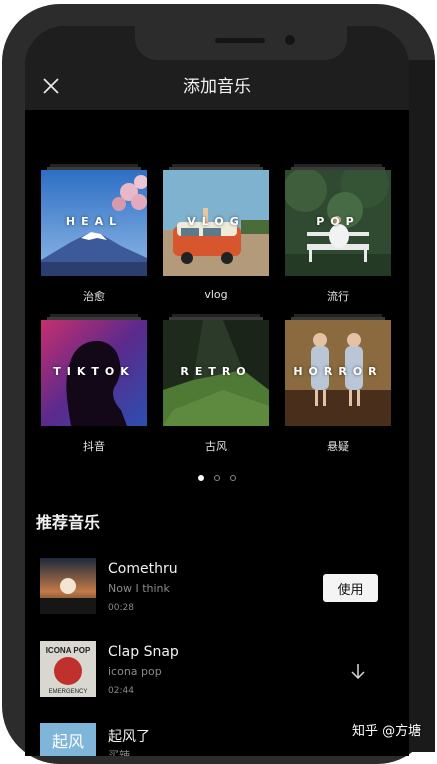  I want to click on download-icon, so click(358, 672).